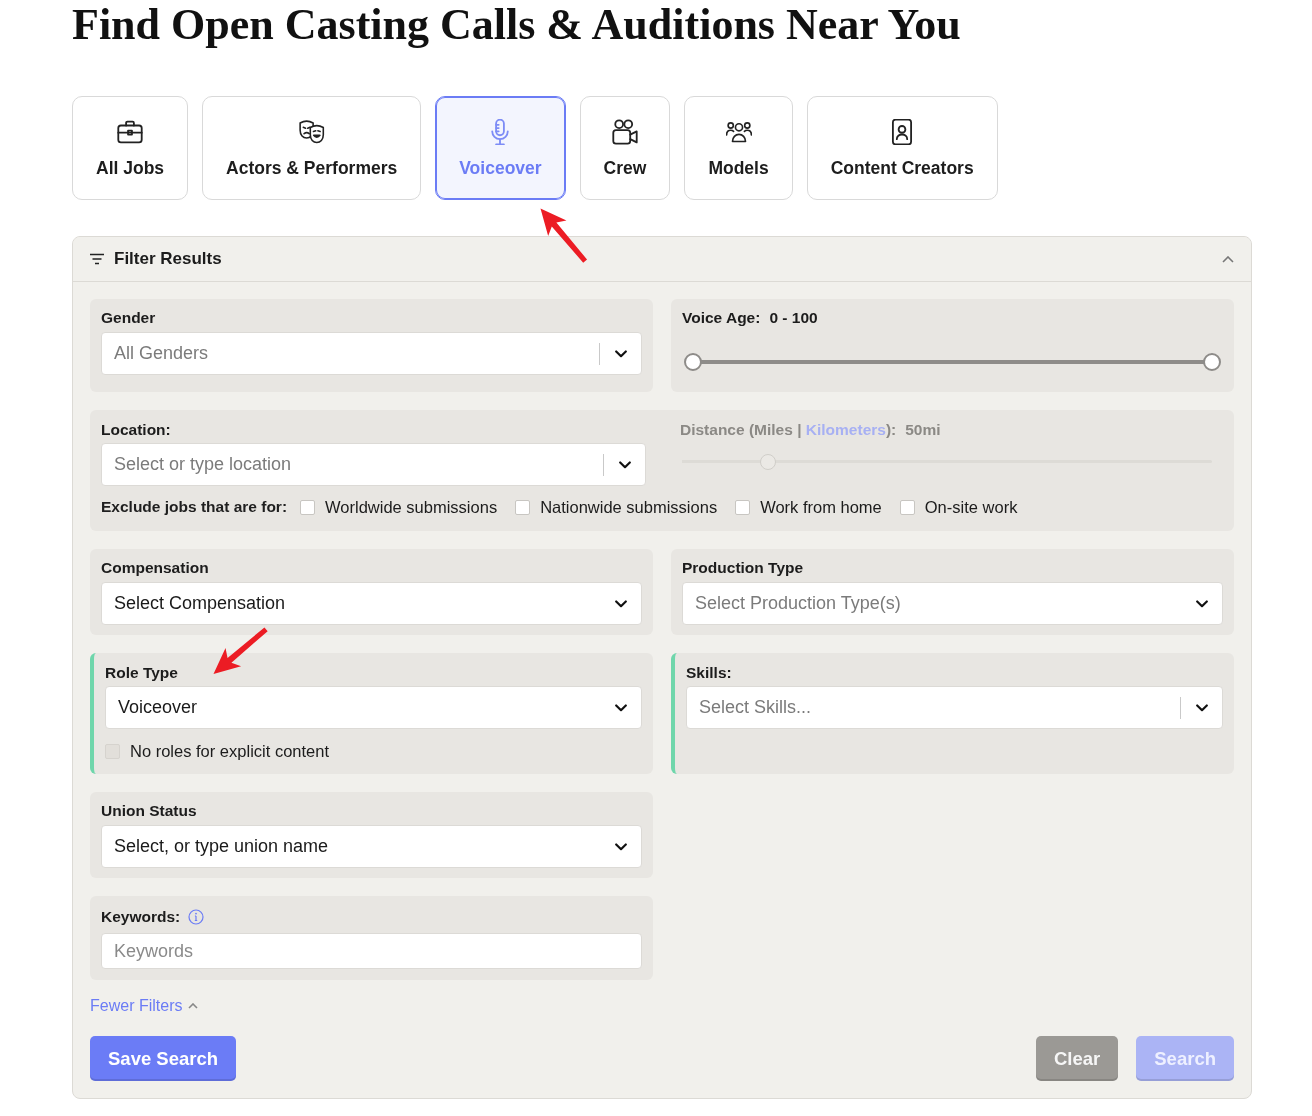  Describe the element at coordinates (821, 507) in the screenshot. I see `checkbox-label: Work from home` at that location.